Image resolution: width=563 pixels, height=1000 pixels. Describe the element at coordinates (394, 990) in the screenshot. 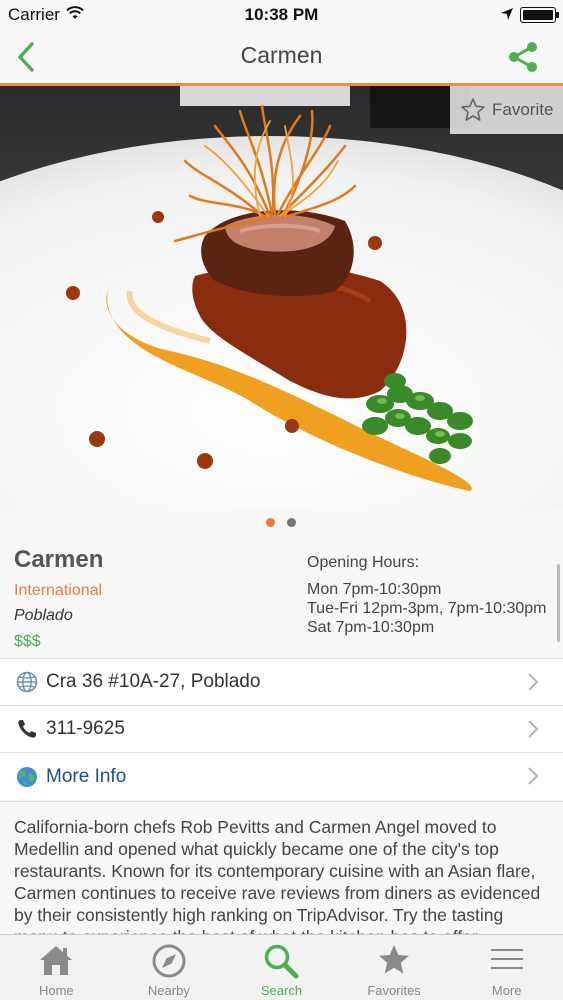

I see `tab-favorites-label: Favorites` at that location.